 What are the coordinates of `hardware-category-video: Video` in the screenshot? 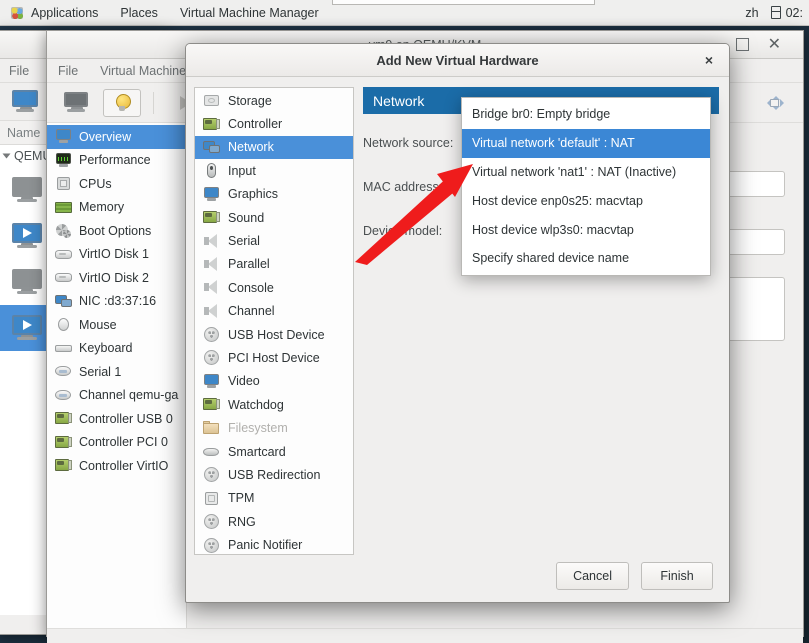 It's located at (274, 381).